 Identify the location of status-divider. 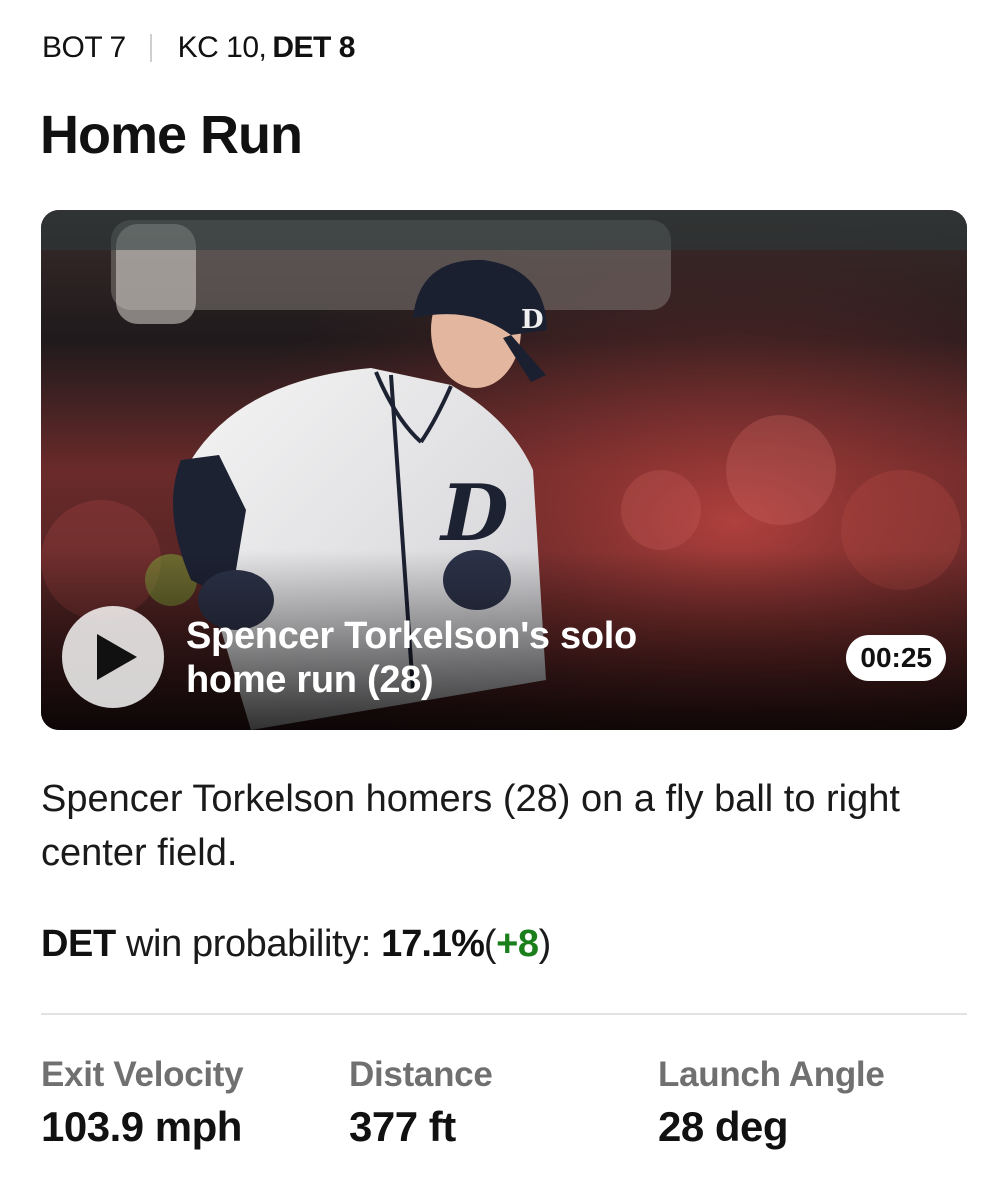
(150, 48).